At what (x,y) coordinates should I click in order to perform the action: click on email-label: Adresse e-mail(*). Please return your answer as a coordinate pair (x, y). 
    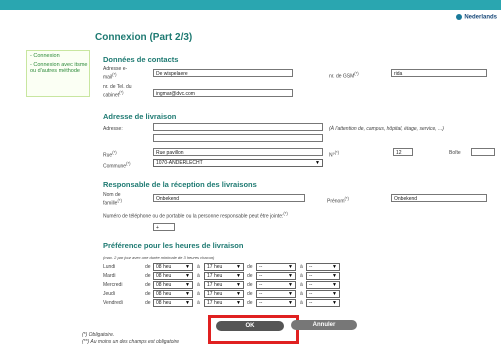
    Looking at the image, I should click on (115, 73).